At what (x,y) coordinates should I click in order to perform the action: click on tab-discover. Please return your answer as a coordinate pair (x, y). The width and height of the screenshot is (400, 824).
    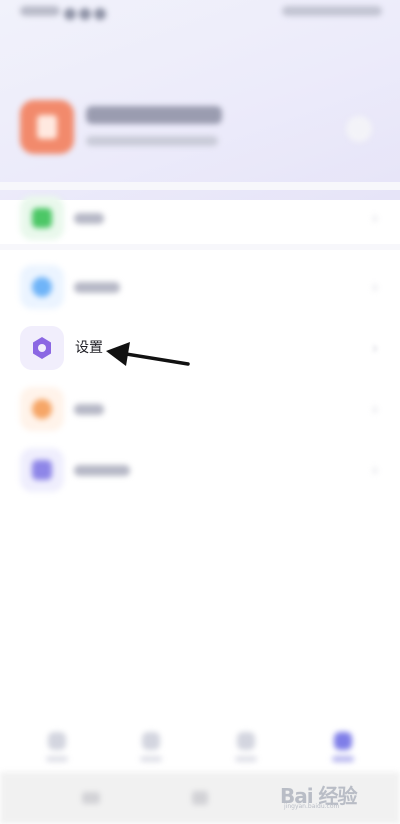
    Looking at the image, I should click on (151, 750).